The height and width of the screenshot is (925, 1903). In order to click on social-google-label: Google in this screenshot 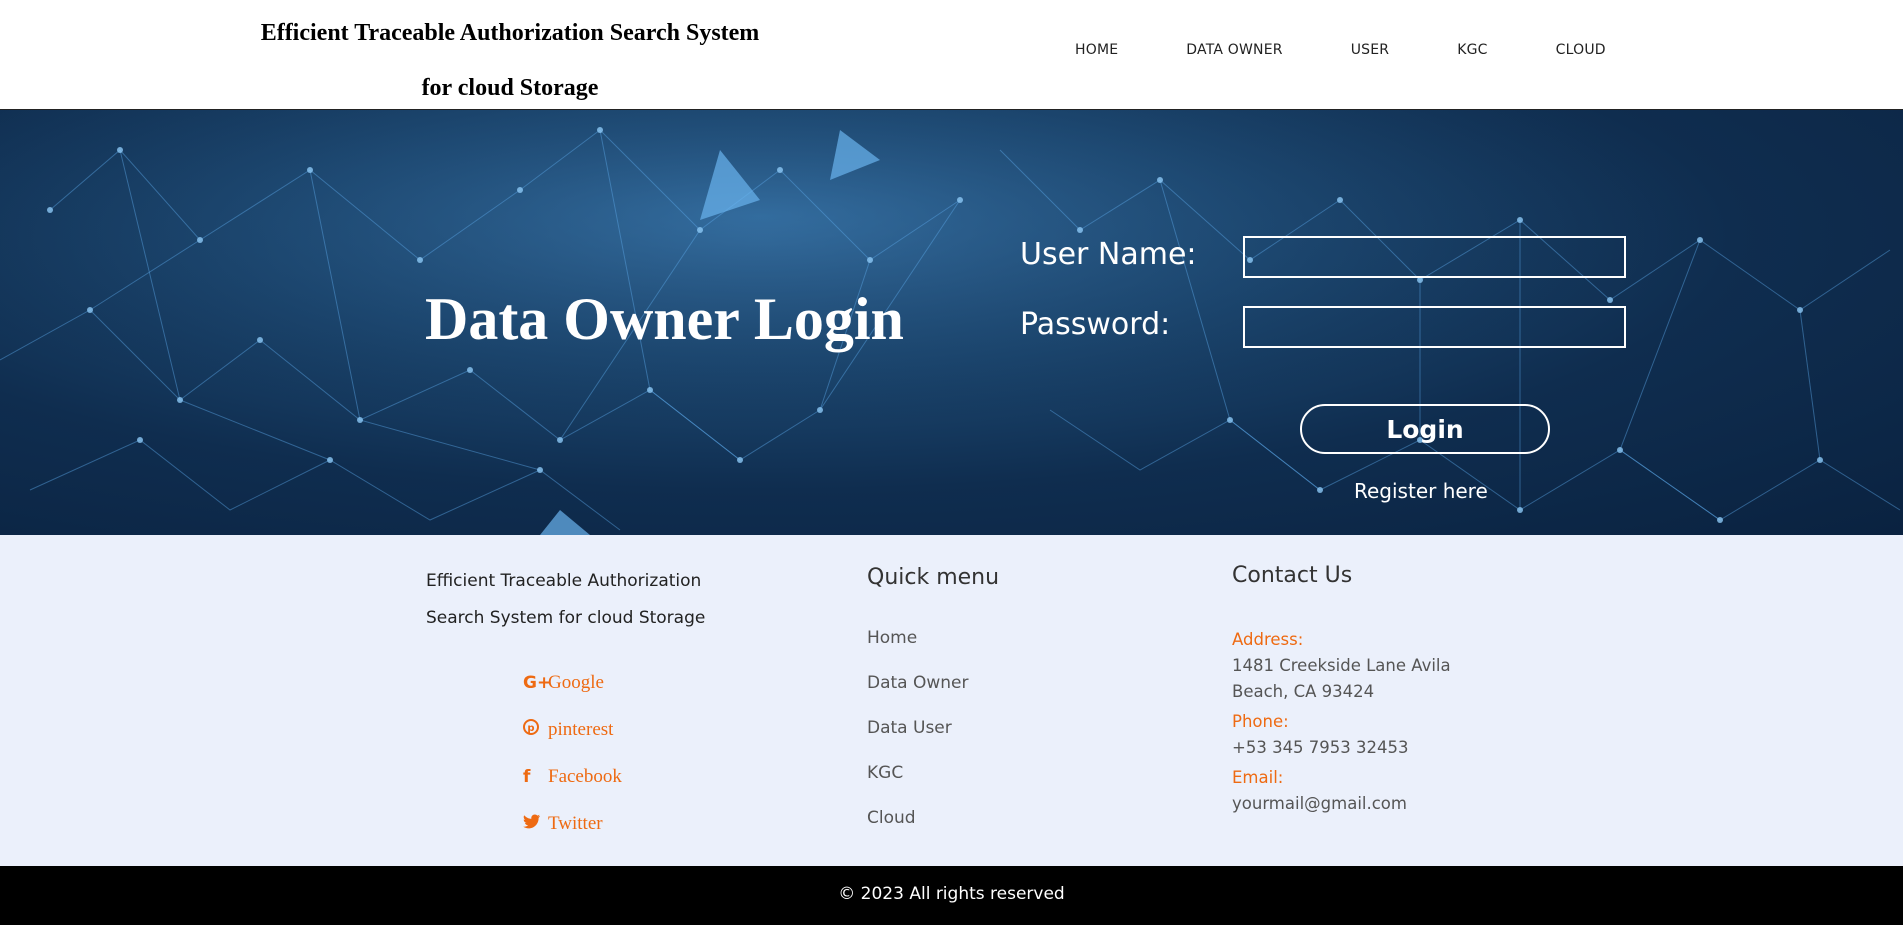, I will do `click(576, 682)`.